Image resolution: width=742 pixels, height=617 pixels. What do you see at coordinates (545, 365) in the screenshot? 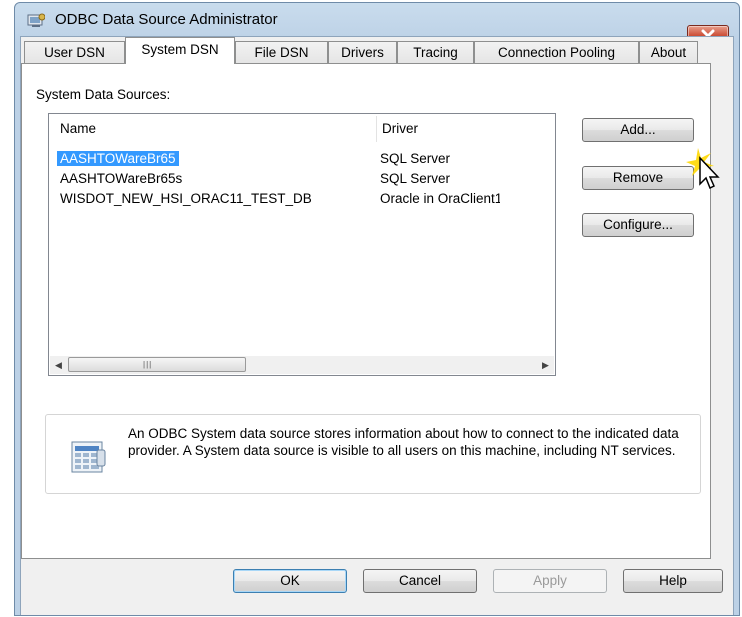
I see `scroll-right-icon: ▶` at bounding box center [545, 365].